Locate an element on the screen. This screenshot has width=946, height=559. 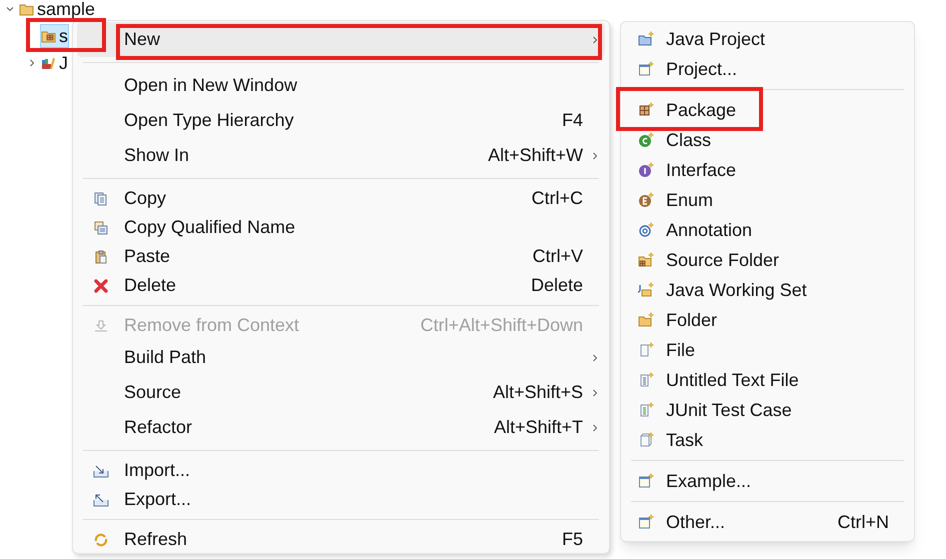
shortcut-text: Alt+Shift+W is located at coordinates (535, 155).